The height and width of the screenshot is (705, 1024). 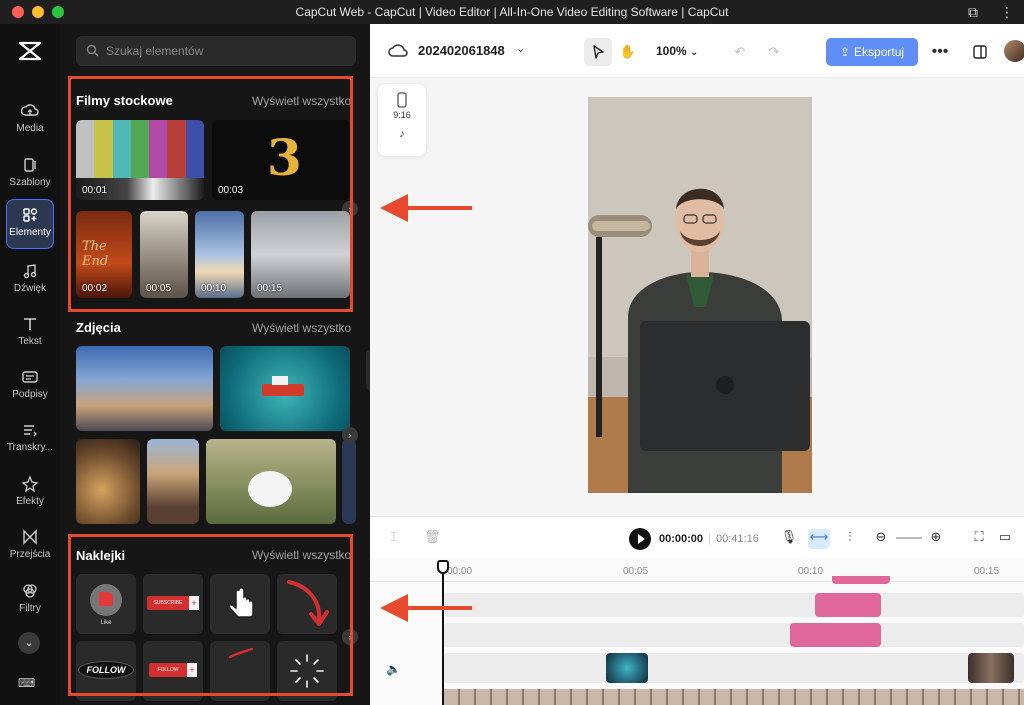 I want to click on photo-city-skyline, so click(x=144, y=388).